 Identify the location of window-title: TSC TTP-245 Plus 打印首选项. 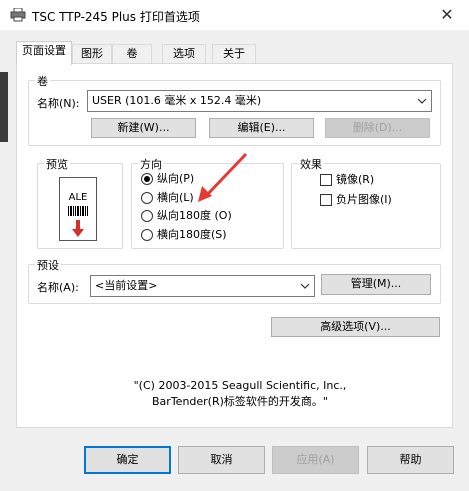
(116, 17).